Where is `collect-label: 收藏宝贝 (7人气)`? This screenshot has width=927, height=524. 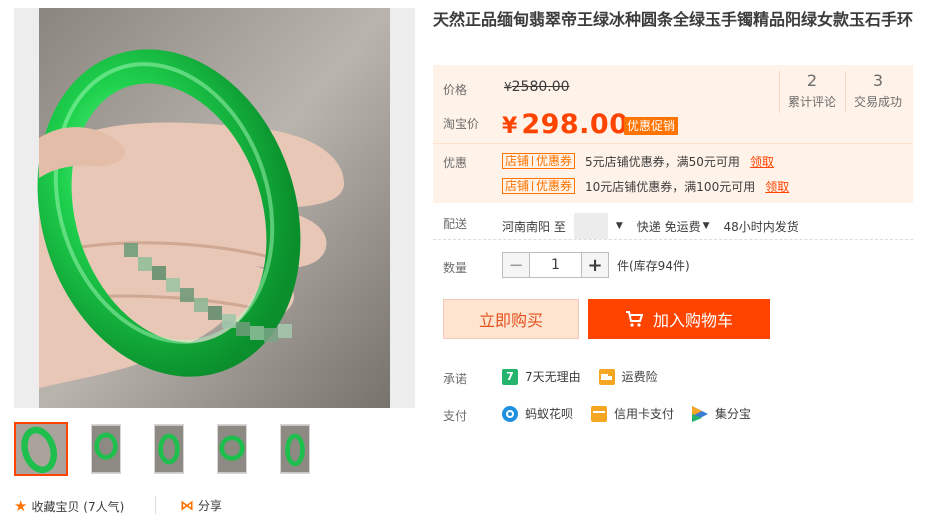
collect-label: 收藏宝贝 (7人气) is located at coordinates (78, 506).